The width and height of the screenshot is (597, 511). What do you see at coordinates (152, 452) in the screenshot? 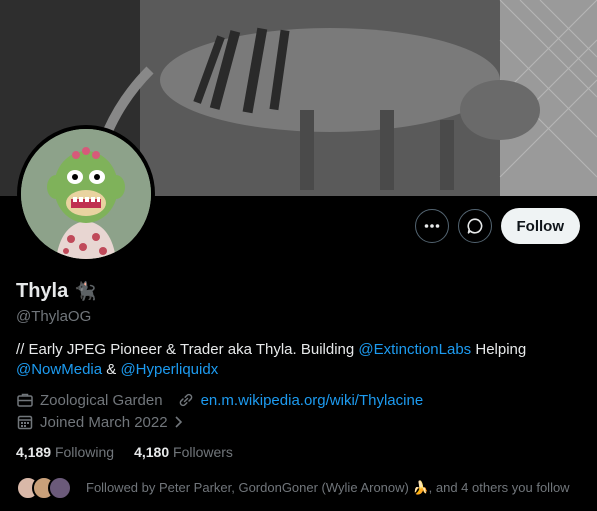
I see `followers-count: 4,180` at bounding box center [152, 452].